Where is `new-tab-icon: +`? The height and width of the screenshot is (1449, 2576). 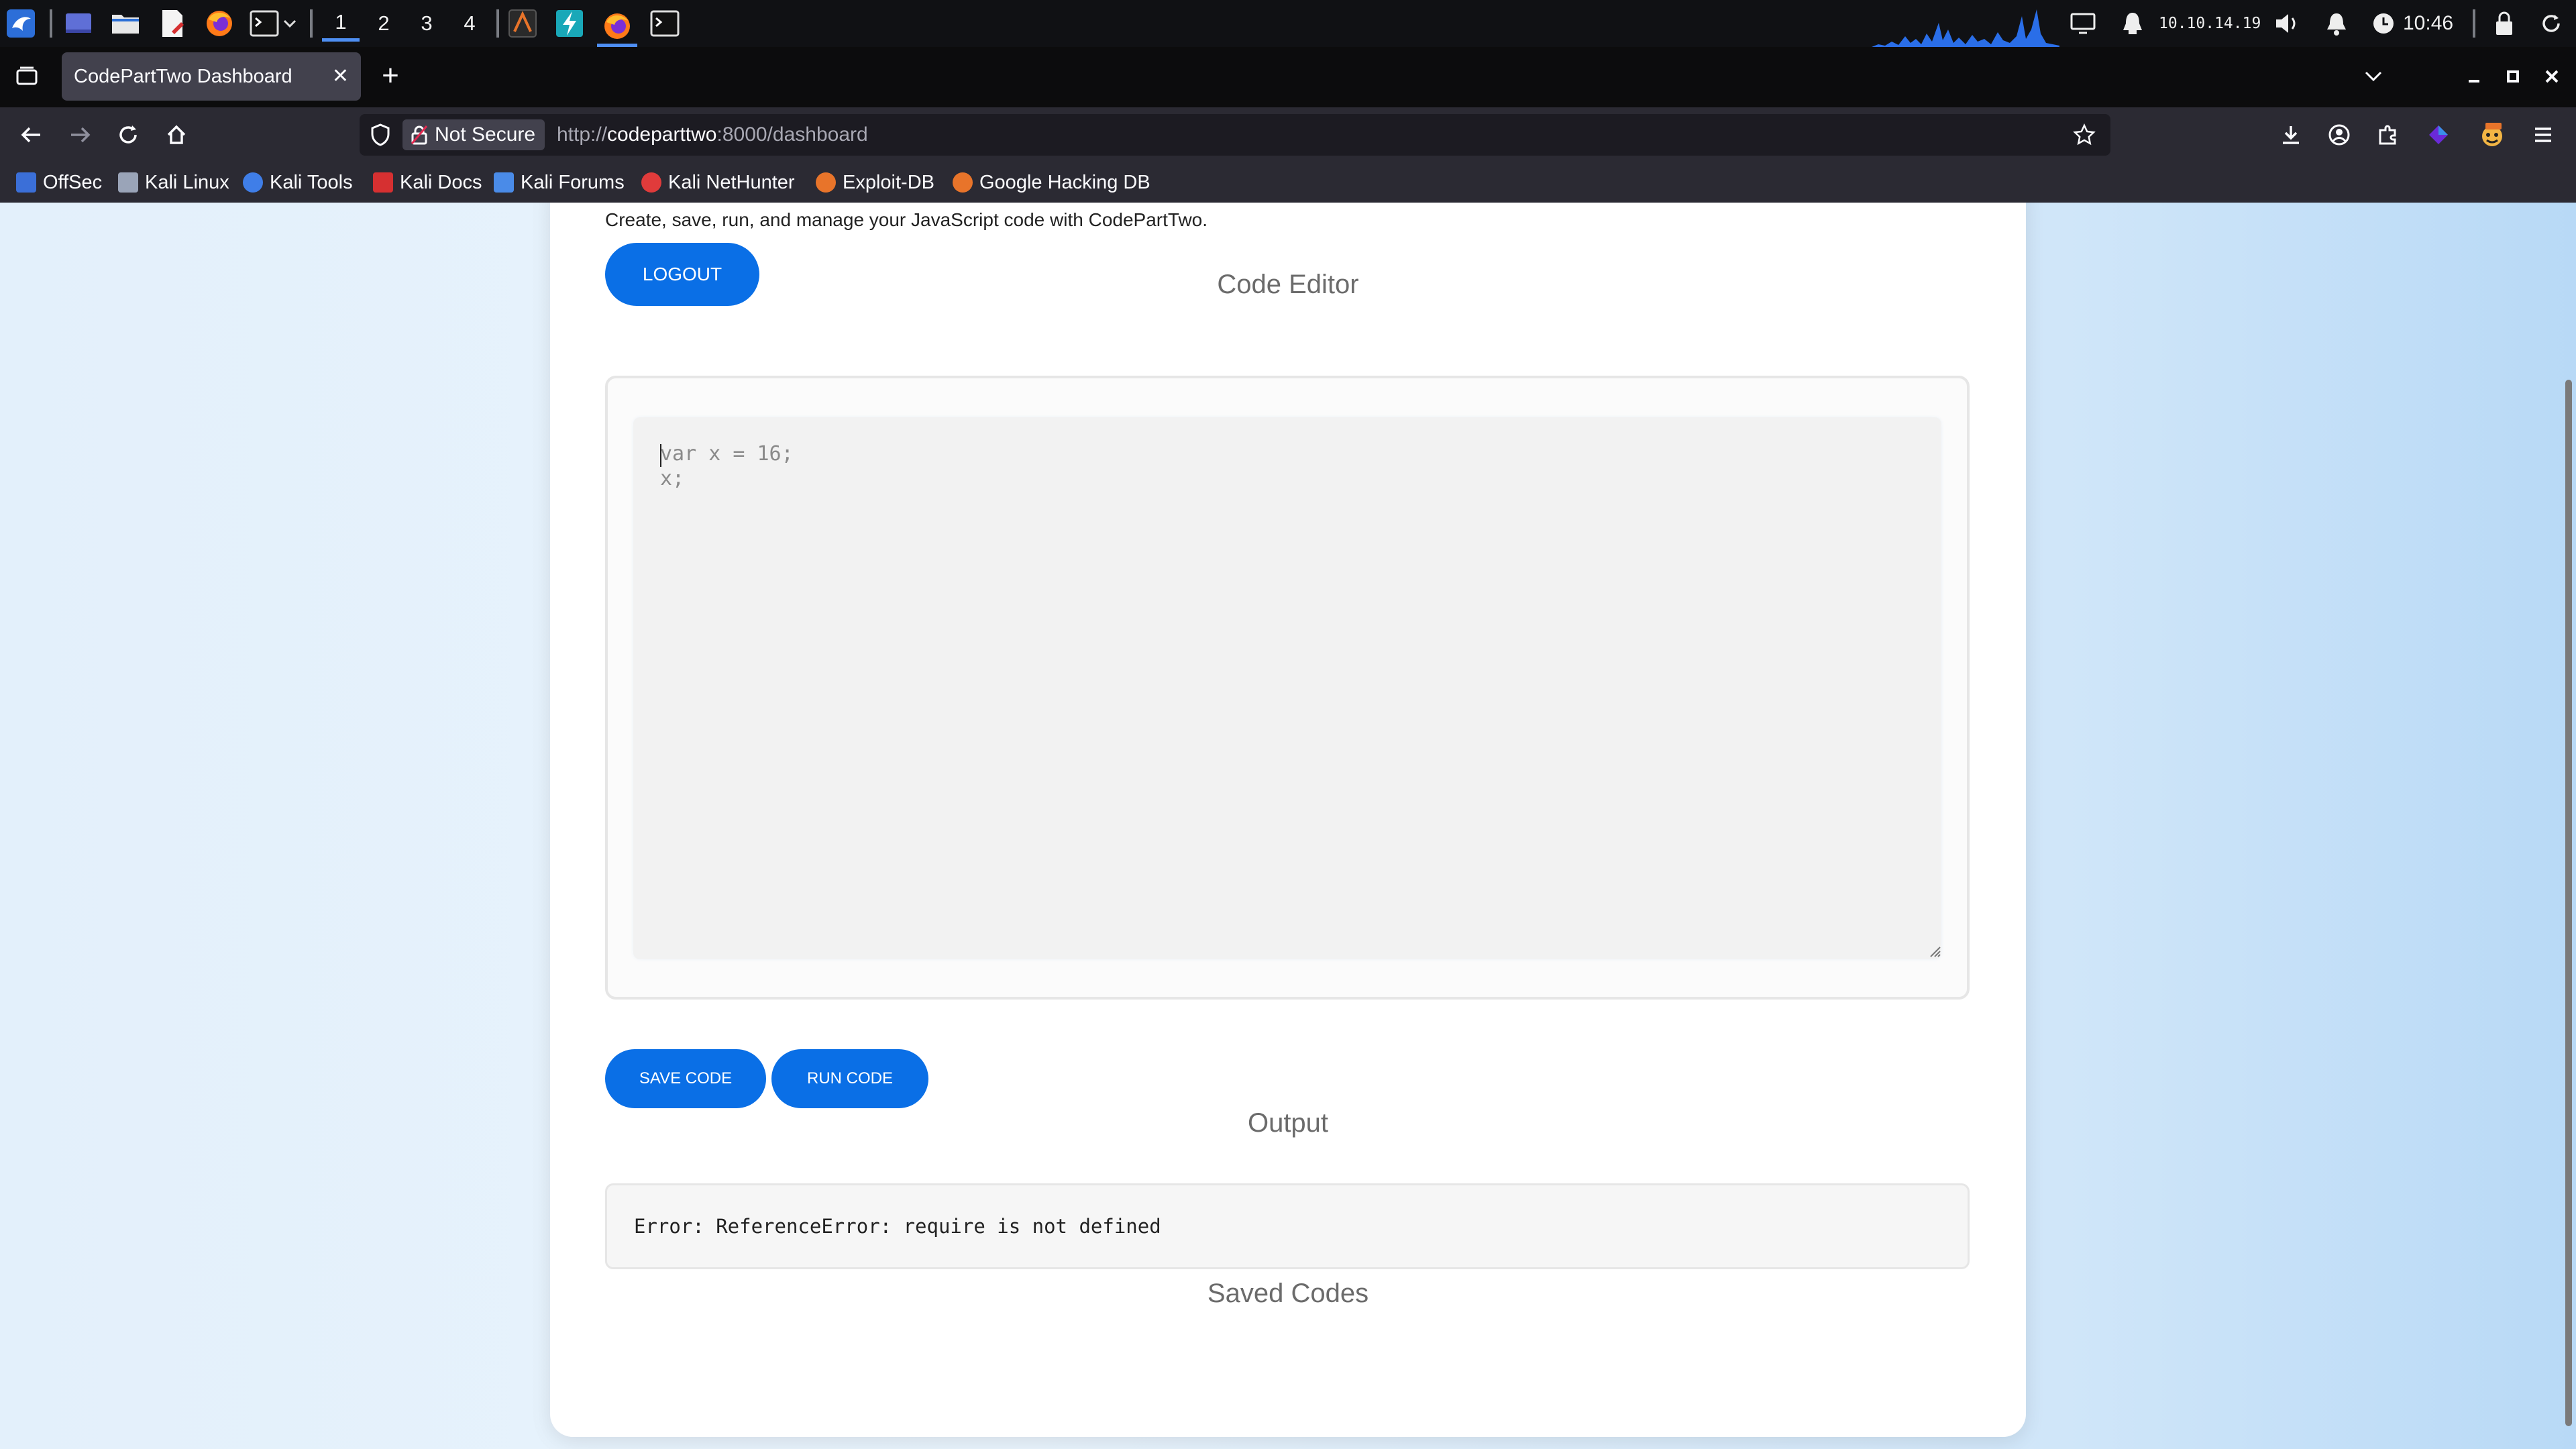 new-tab-icon: + is located at coordinates (390, 76).